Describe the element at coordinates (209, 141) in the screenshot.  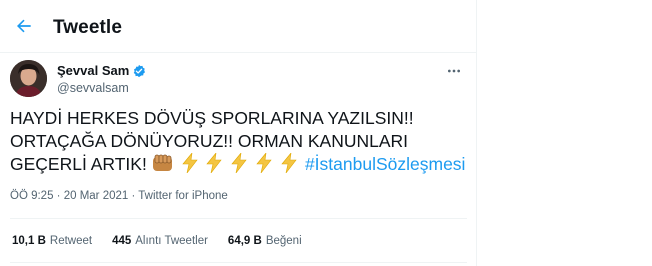
I see `tweet-line-2: ORTAÇAĞA DÖNÜYORUZ!! ORMAN KANUNLARI` at that location.